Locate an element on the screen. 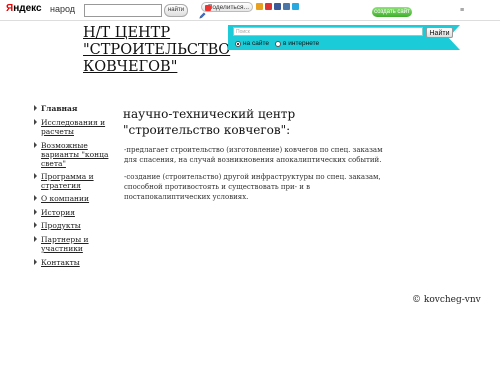 Image resolution: width=500 pixels, height=375 pixels. nav-item-research: Исследования и расчеты is located at coordinates (71, 127).